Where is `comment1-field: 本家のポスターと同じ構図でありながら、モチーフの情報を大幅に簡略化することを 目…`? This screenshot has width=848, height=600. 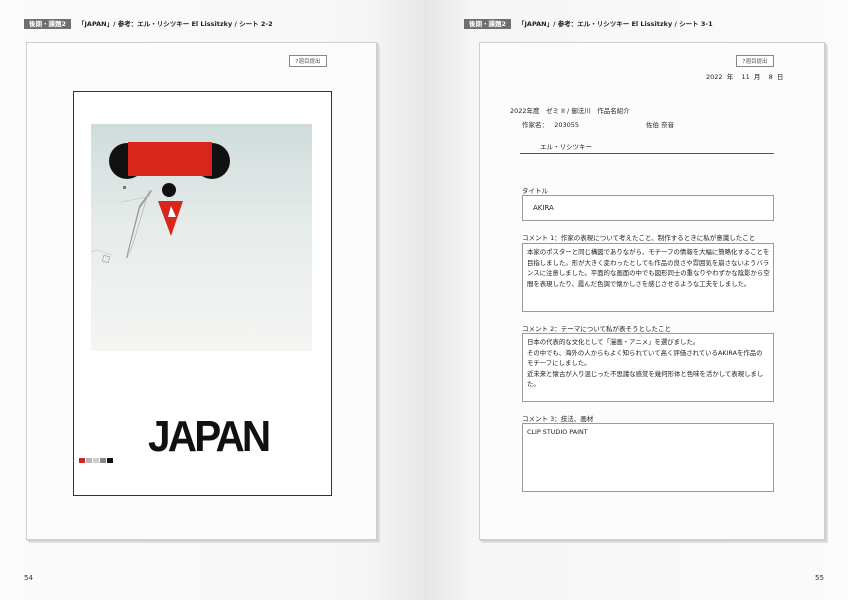 comment1-field: 本家のポスターと同じ構図でありながら、モチーフの情報を大幅に簡略化することを 目… is located at coordinates (648, 277).